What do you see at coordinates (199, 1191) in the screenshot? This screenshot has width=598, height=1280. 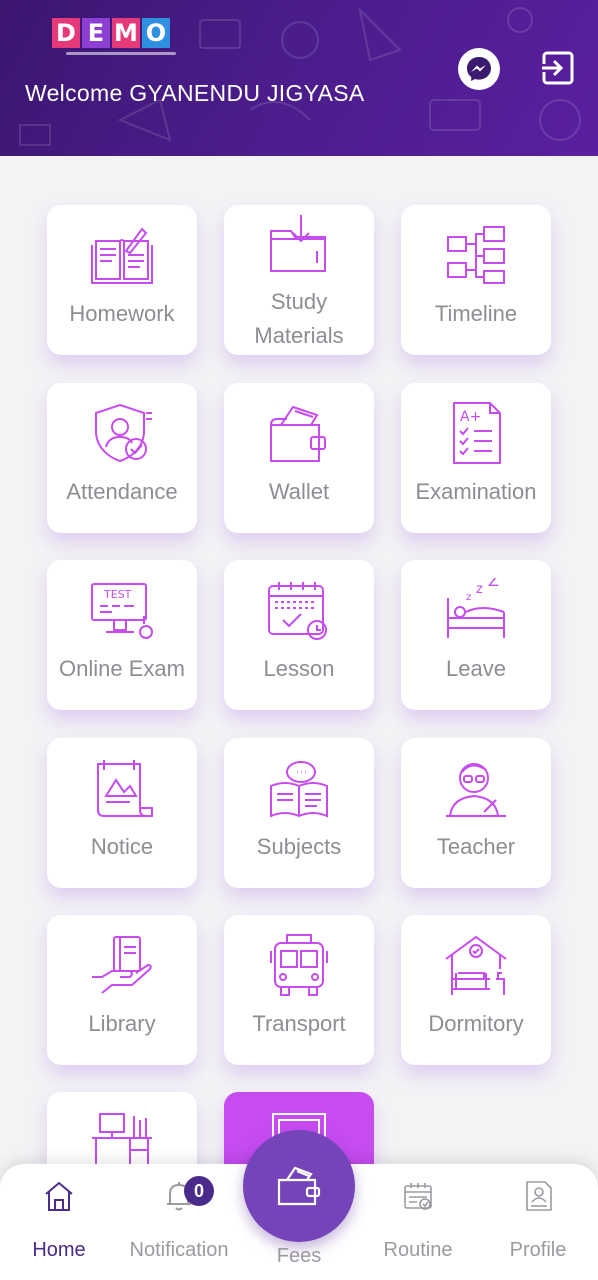 I see `notification-badge: 0` at bounding box center [199, 1191].